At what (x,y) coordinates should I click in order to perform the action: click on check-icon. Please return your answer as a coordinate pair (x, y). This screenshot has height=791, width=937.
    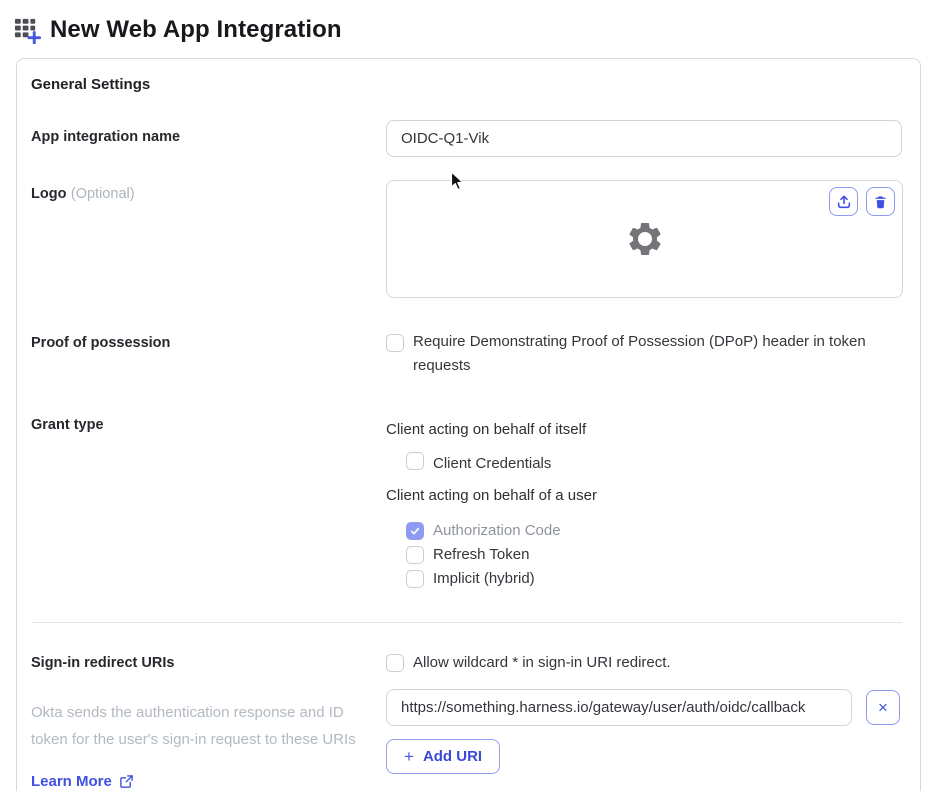
    Looking at the image, I should click on (415, 531).